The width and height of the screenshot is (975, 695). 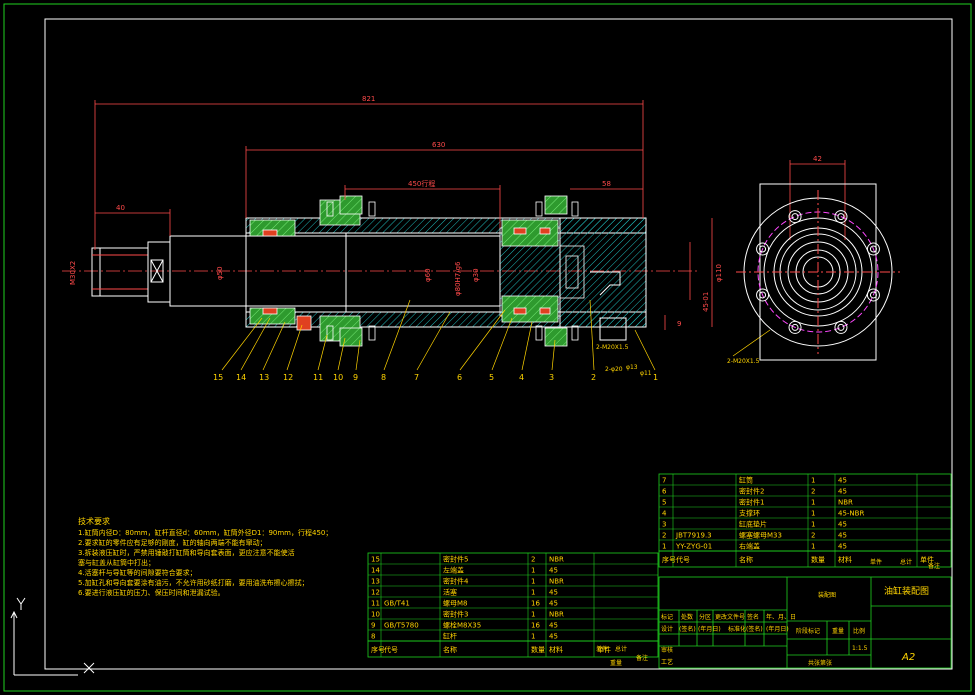 I want to click on process-label: 工艺, so click(x=667, y=662).